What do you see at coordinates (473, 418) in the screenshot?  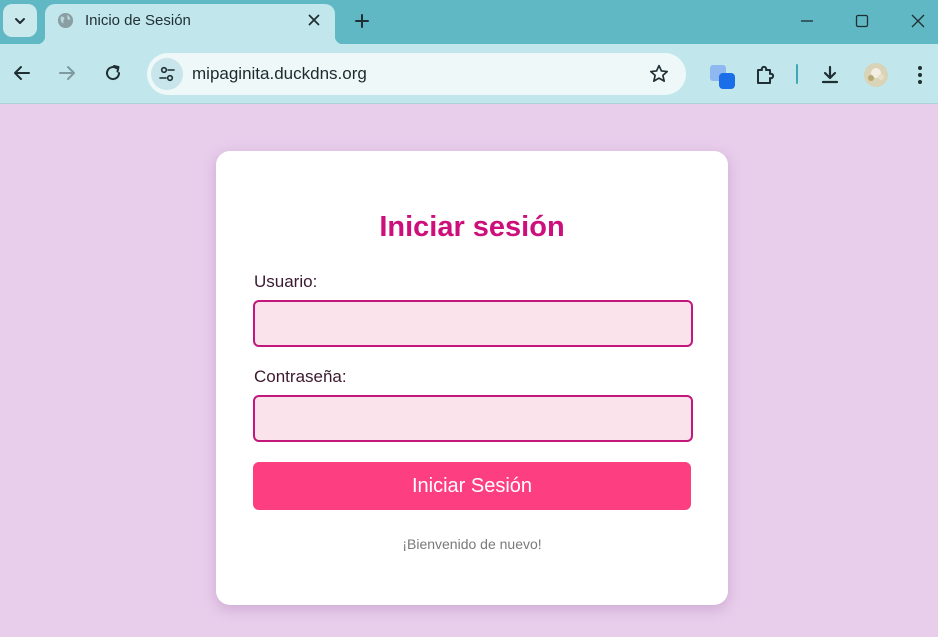 I see `password-input` at bounding box center [473, 418].